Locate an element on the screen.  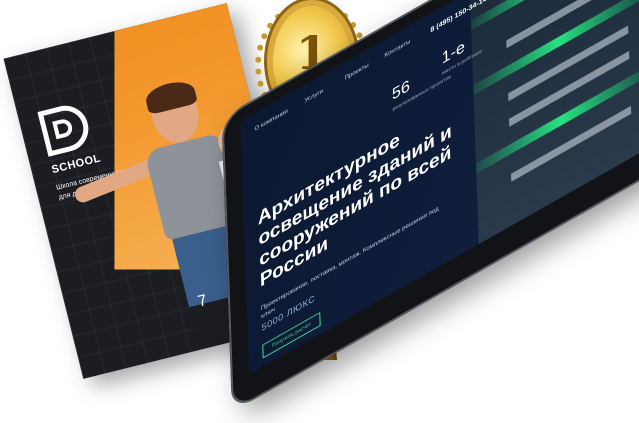
nav-item-contacts: Контакты is located at coordinates (397, 49).